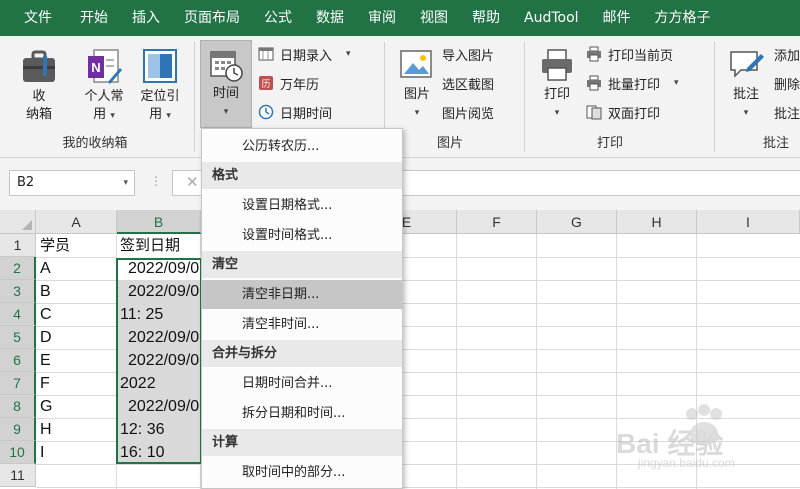  I want to click on row-header-2: 2, so click(18, 268).